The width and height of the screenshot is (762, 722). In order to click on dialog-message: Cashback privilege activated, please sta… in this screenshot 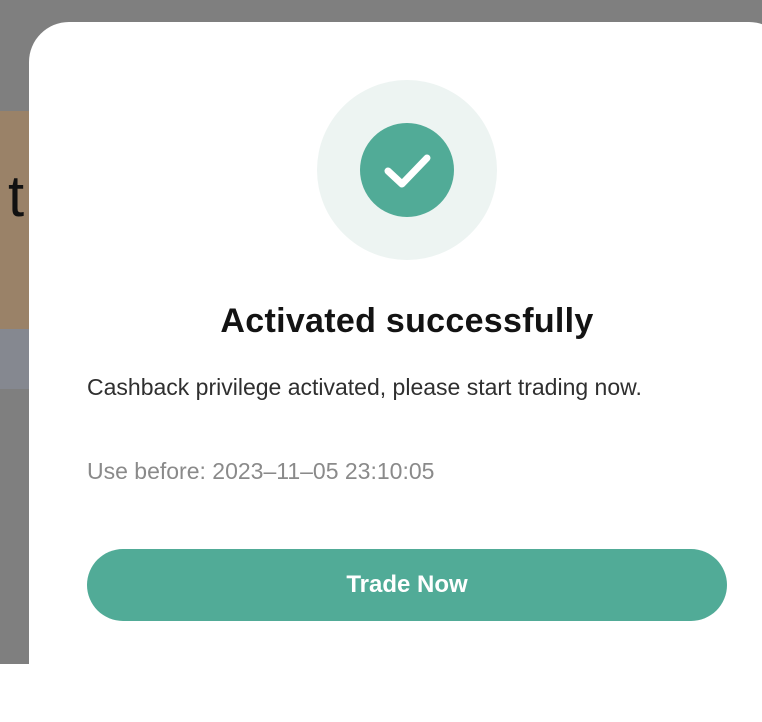, I will do `click(364, 387)`.